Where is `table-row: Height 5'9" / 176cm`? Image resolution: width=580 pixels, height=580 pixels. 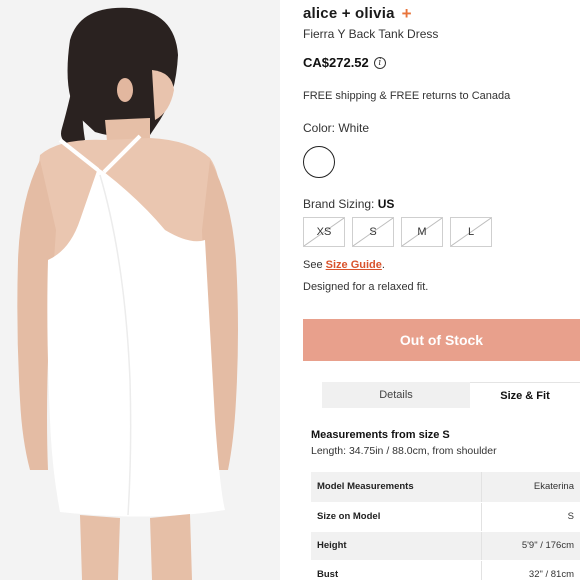 table-row: Height 5'9" / 176cm is located at coordinates (445, 546).